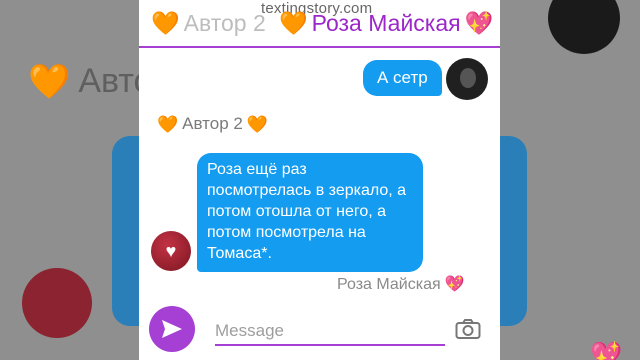 This screenshot has width=640, height=360. Describe the element at coordinates (467, 79) in the screenshot. I see `avatar` at that location.